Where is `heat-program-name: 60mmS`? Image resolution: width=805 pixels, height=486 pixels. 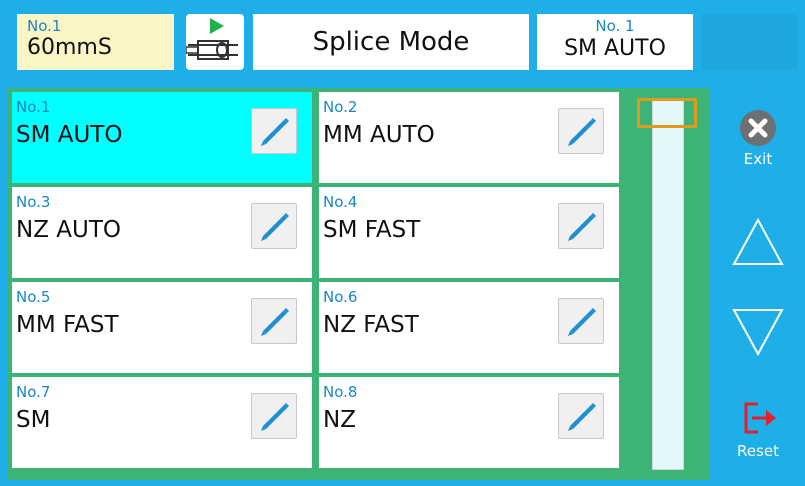
heat-program-name: 60mmS is located at coordinates (69, 47).